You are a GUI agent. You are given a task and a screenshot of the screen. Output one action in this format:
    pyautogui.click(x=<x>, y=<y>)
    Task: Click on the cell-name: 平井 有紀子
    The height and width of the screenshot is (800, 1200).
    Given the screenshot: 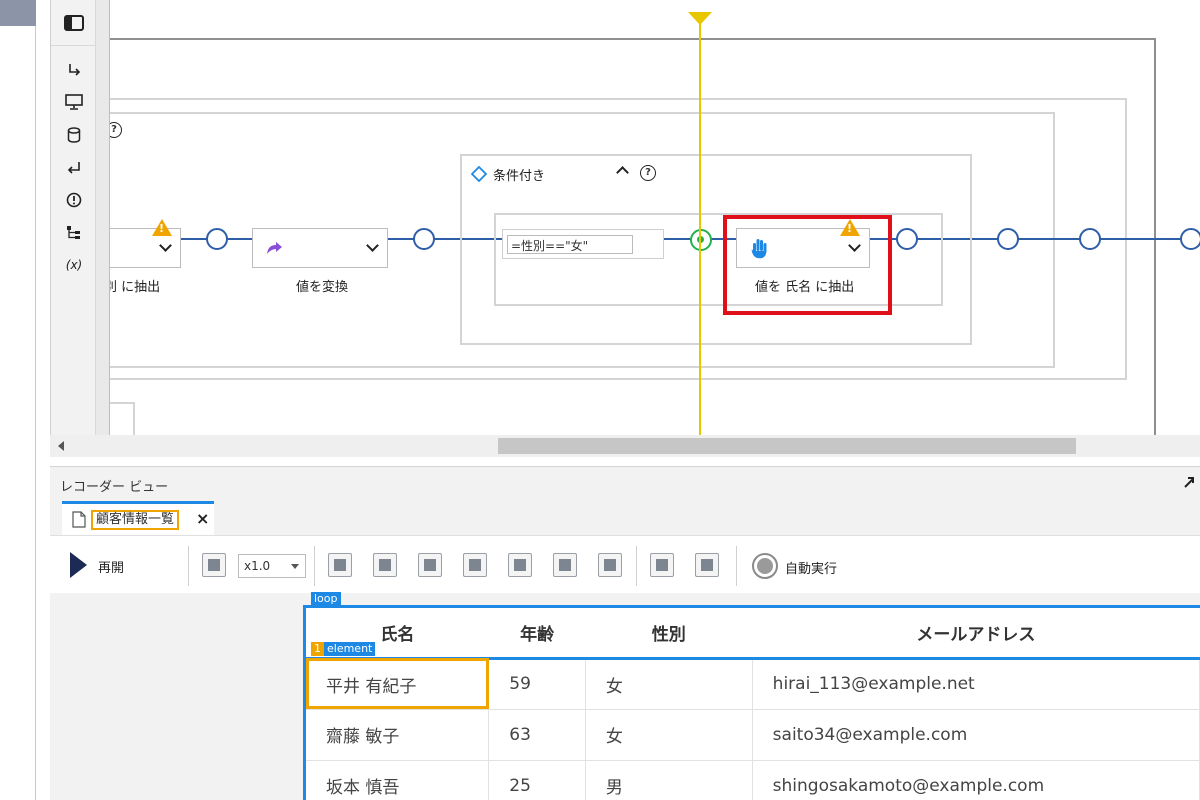 What is the action you would take?
    pyautogui.click(x=398, y=684)
    